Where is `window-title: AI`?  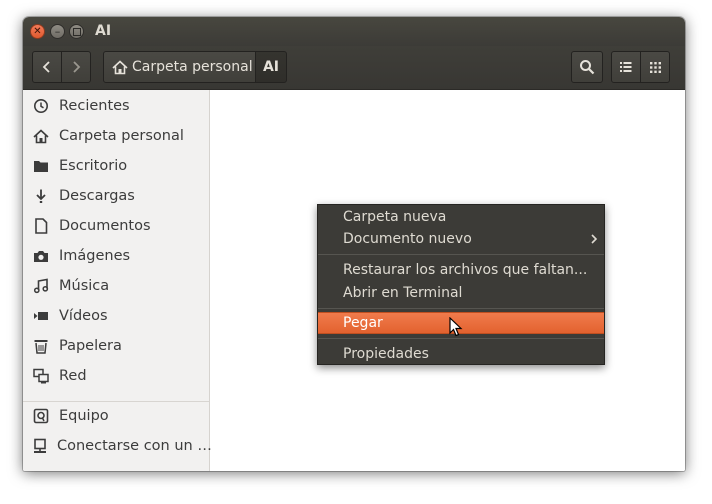 window-title: AI is located at coordinates (103, 31).